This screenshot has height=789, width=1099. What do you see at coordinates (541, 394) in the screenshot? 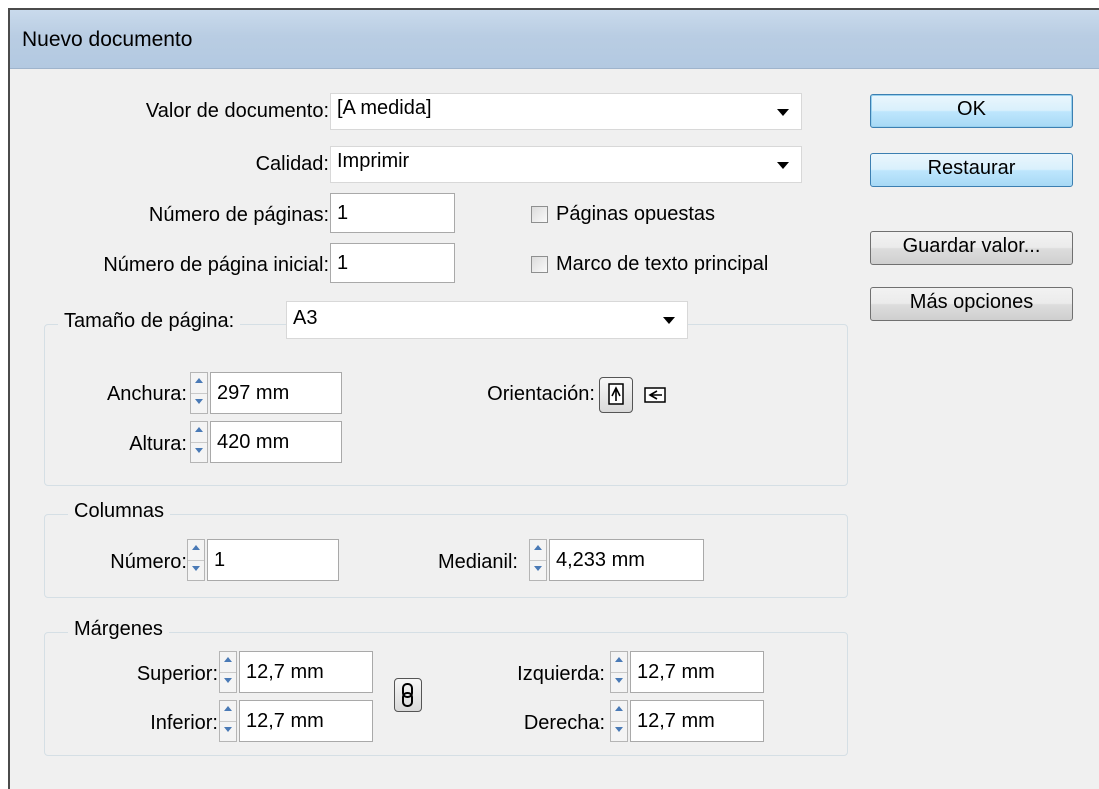
I see `orientation-label: Orientación:` at bounding box center [541, 394].